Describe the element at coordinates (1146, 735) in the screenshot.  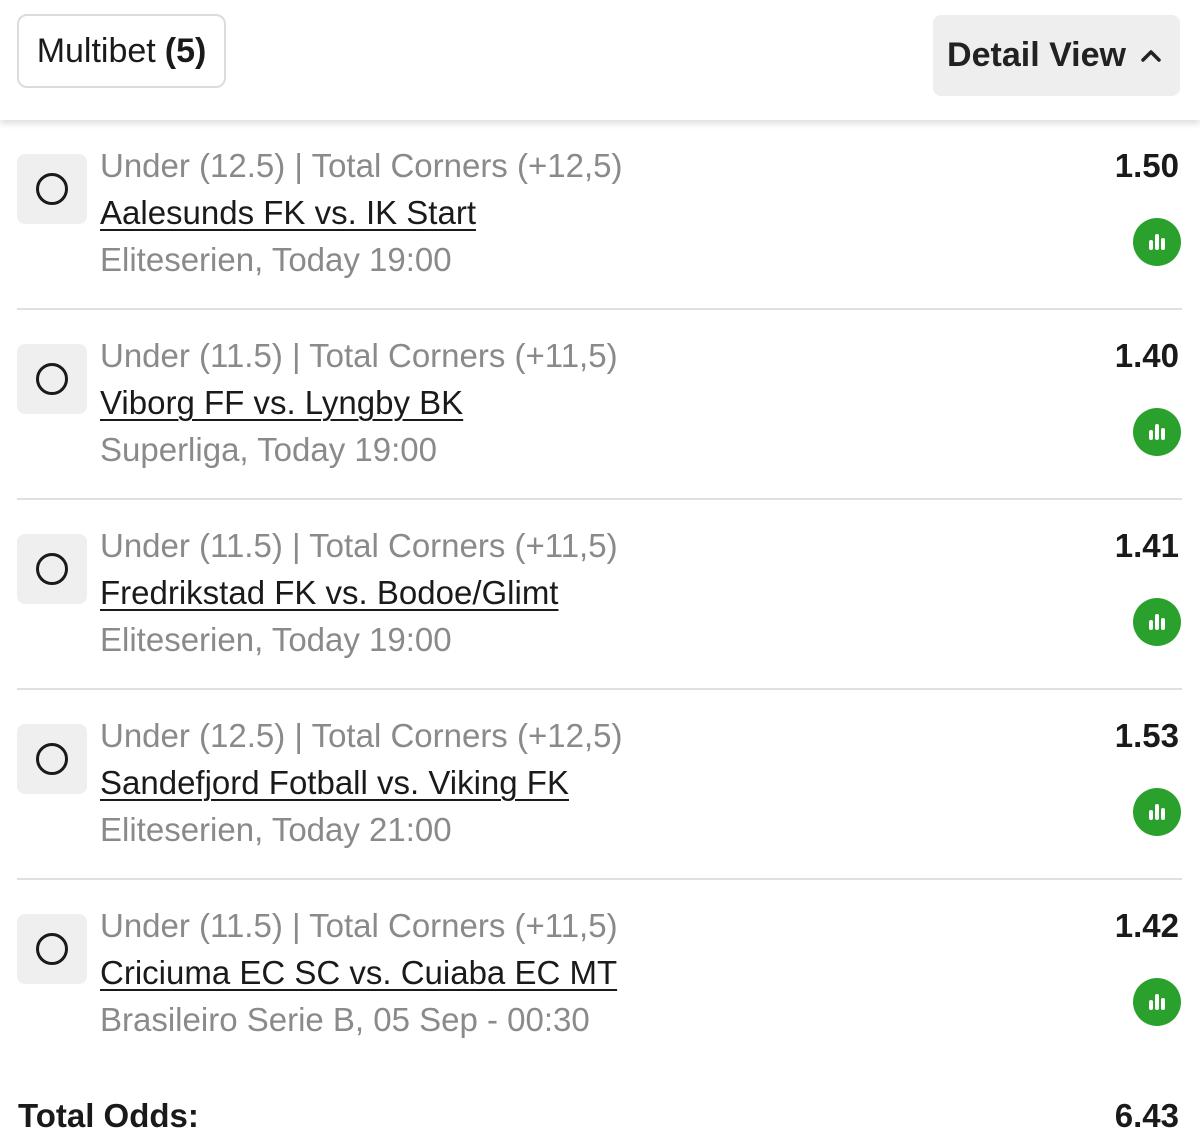
I see `bet-odds: 1.53` at that location.